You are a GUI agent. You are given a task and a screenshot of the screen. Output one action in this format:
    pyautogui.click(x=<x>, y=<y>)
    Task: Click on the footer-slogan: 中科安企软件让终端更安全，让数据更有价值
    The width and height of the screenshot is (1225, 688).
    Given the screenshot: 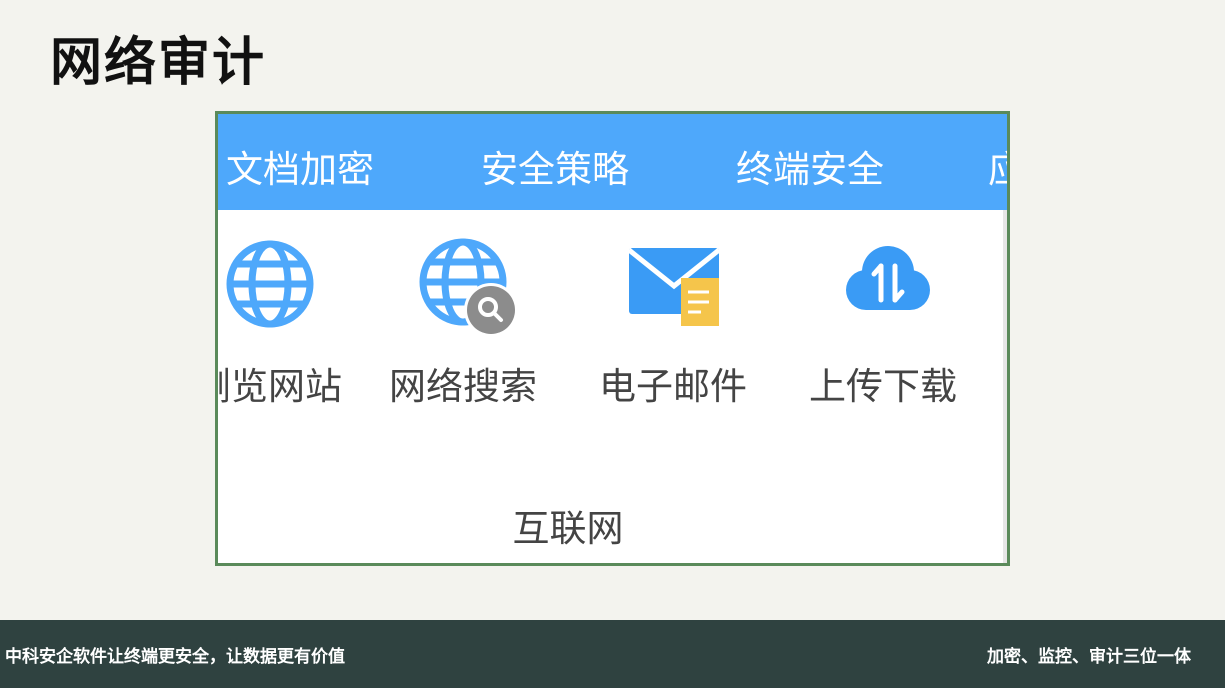 What is the action you would take?
    pyautogui.click(x=175, y=657)
    